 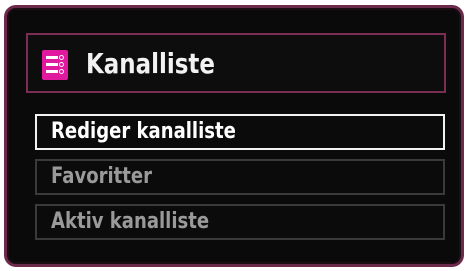 I want to click on menu-item-active-channel-list: Aktiv kanalliste, so click(x=240, y=222).